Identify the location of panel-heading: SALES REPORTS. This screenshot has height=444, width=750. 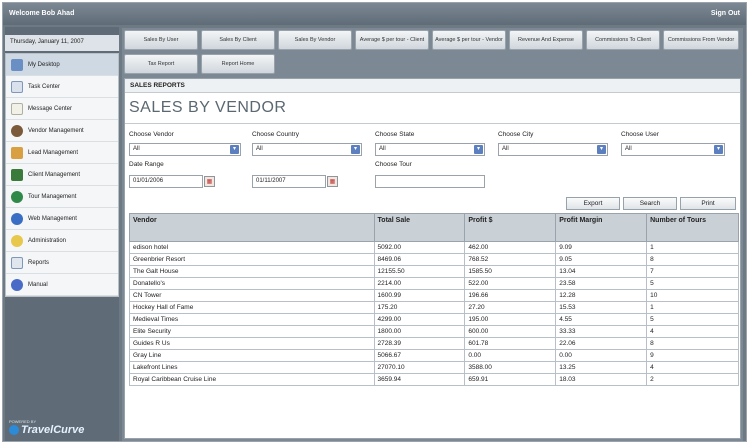
(432, 86).